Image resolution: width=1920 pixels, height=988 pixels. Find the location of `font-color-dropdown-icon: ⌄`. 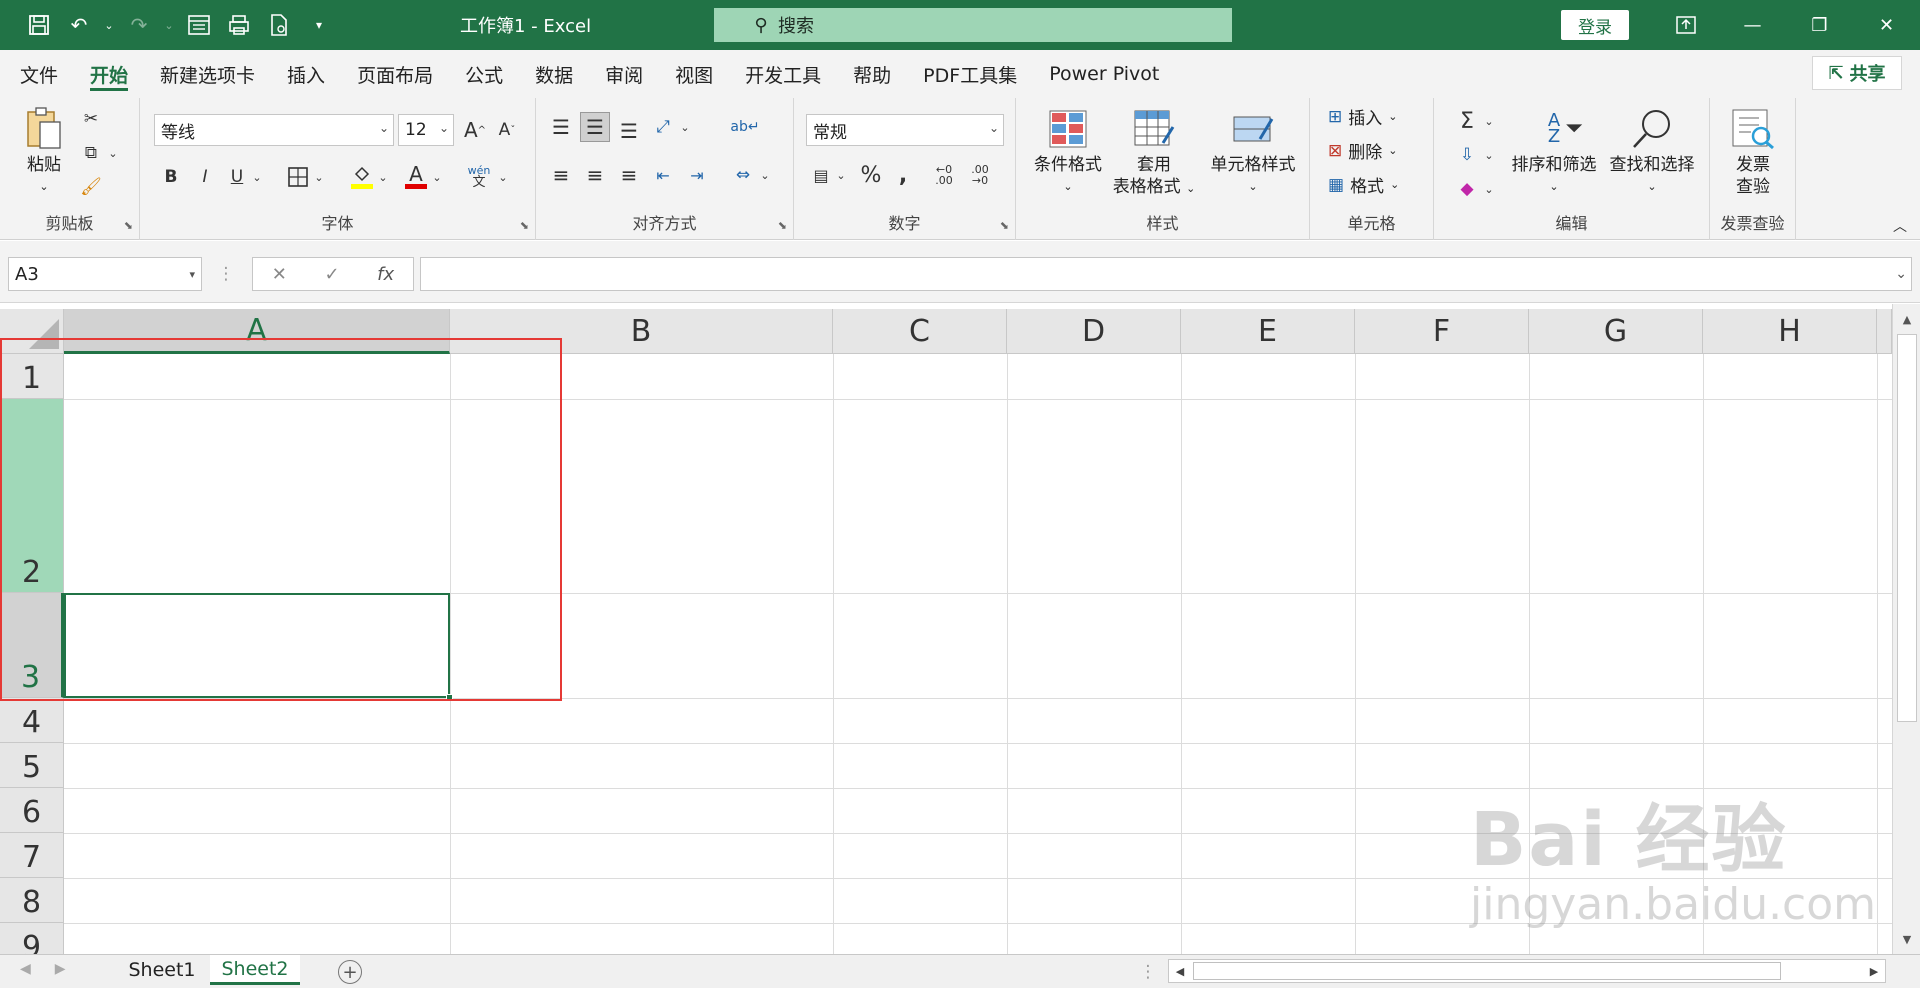

font-color-dropdown-icon: ⌄ is located at coordinates (437, 177).